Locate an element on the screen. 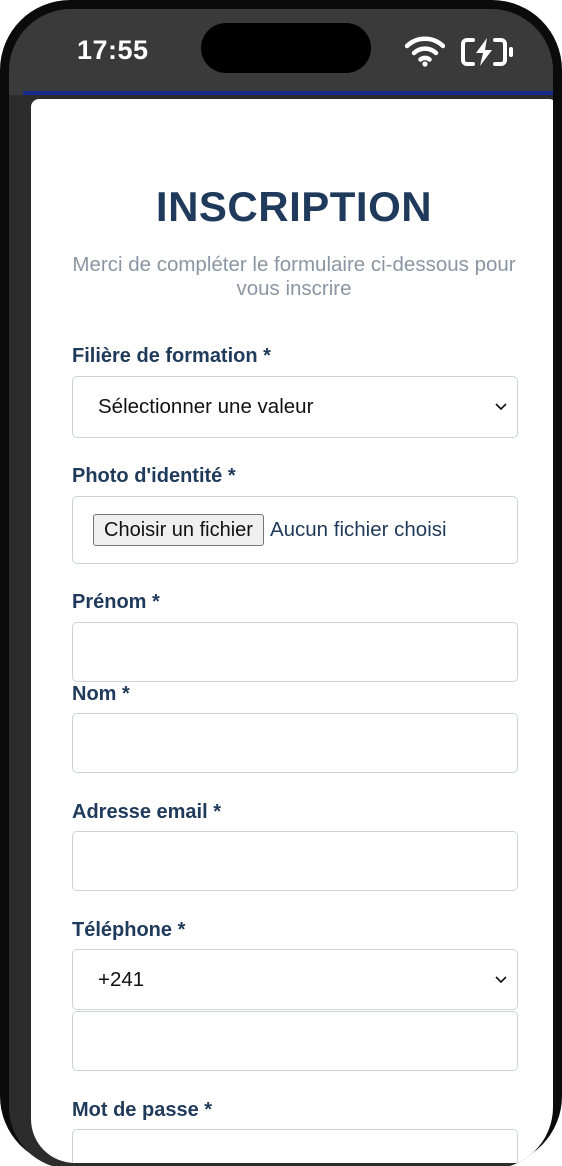 Image resolution: width=562 pixels, height=1166 pixels. file-status-text: Aucun fichier choisi is located at coordinates (358, 529).